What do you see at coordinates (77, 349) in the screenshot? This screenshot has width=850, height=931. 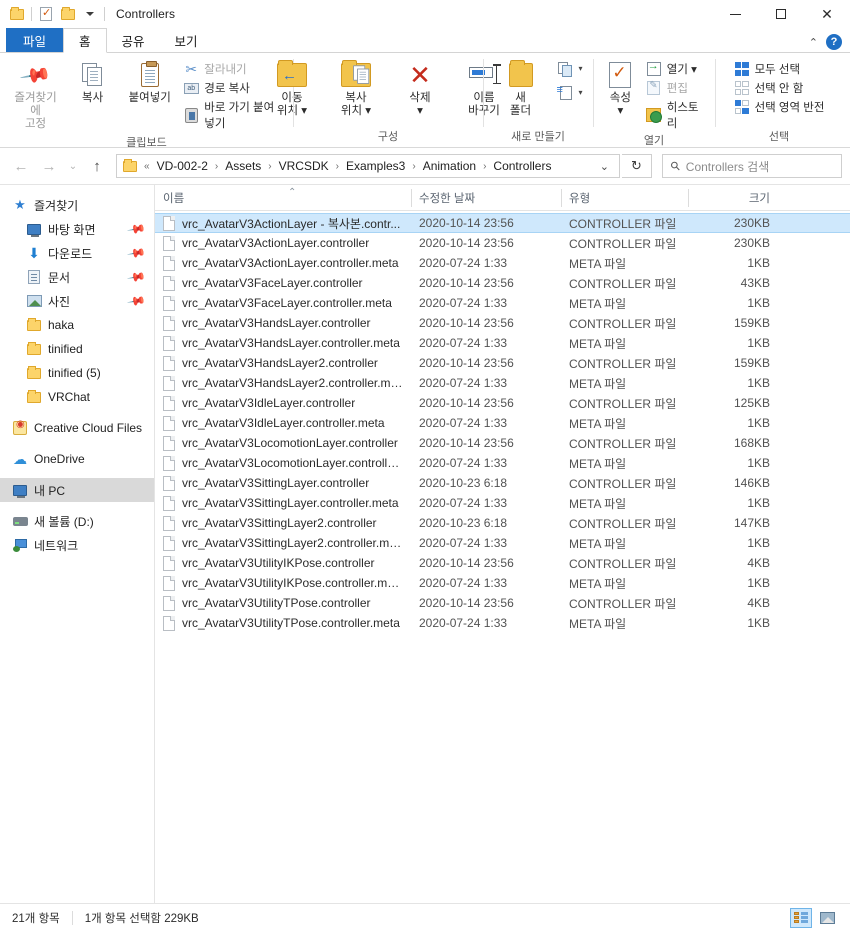 I see `sidebar-item-tinified: tinified` at bounding box center [77, 349].